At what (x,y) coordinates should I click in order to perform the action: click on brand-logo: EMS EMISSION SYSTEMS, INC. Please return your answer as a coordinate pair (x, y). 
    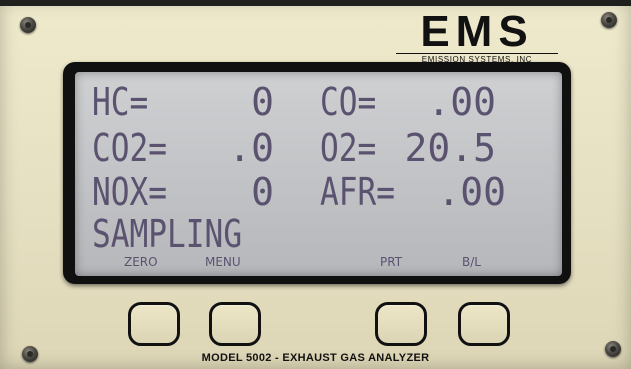
    Looking at the image, I should click on (477, 35).